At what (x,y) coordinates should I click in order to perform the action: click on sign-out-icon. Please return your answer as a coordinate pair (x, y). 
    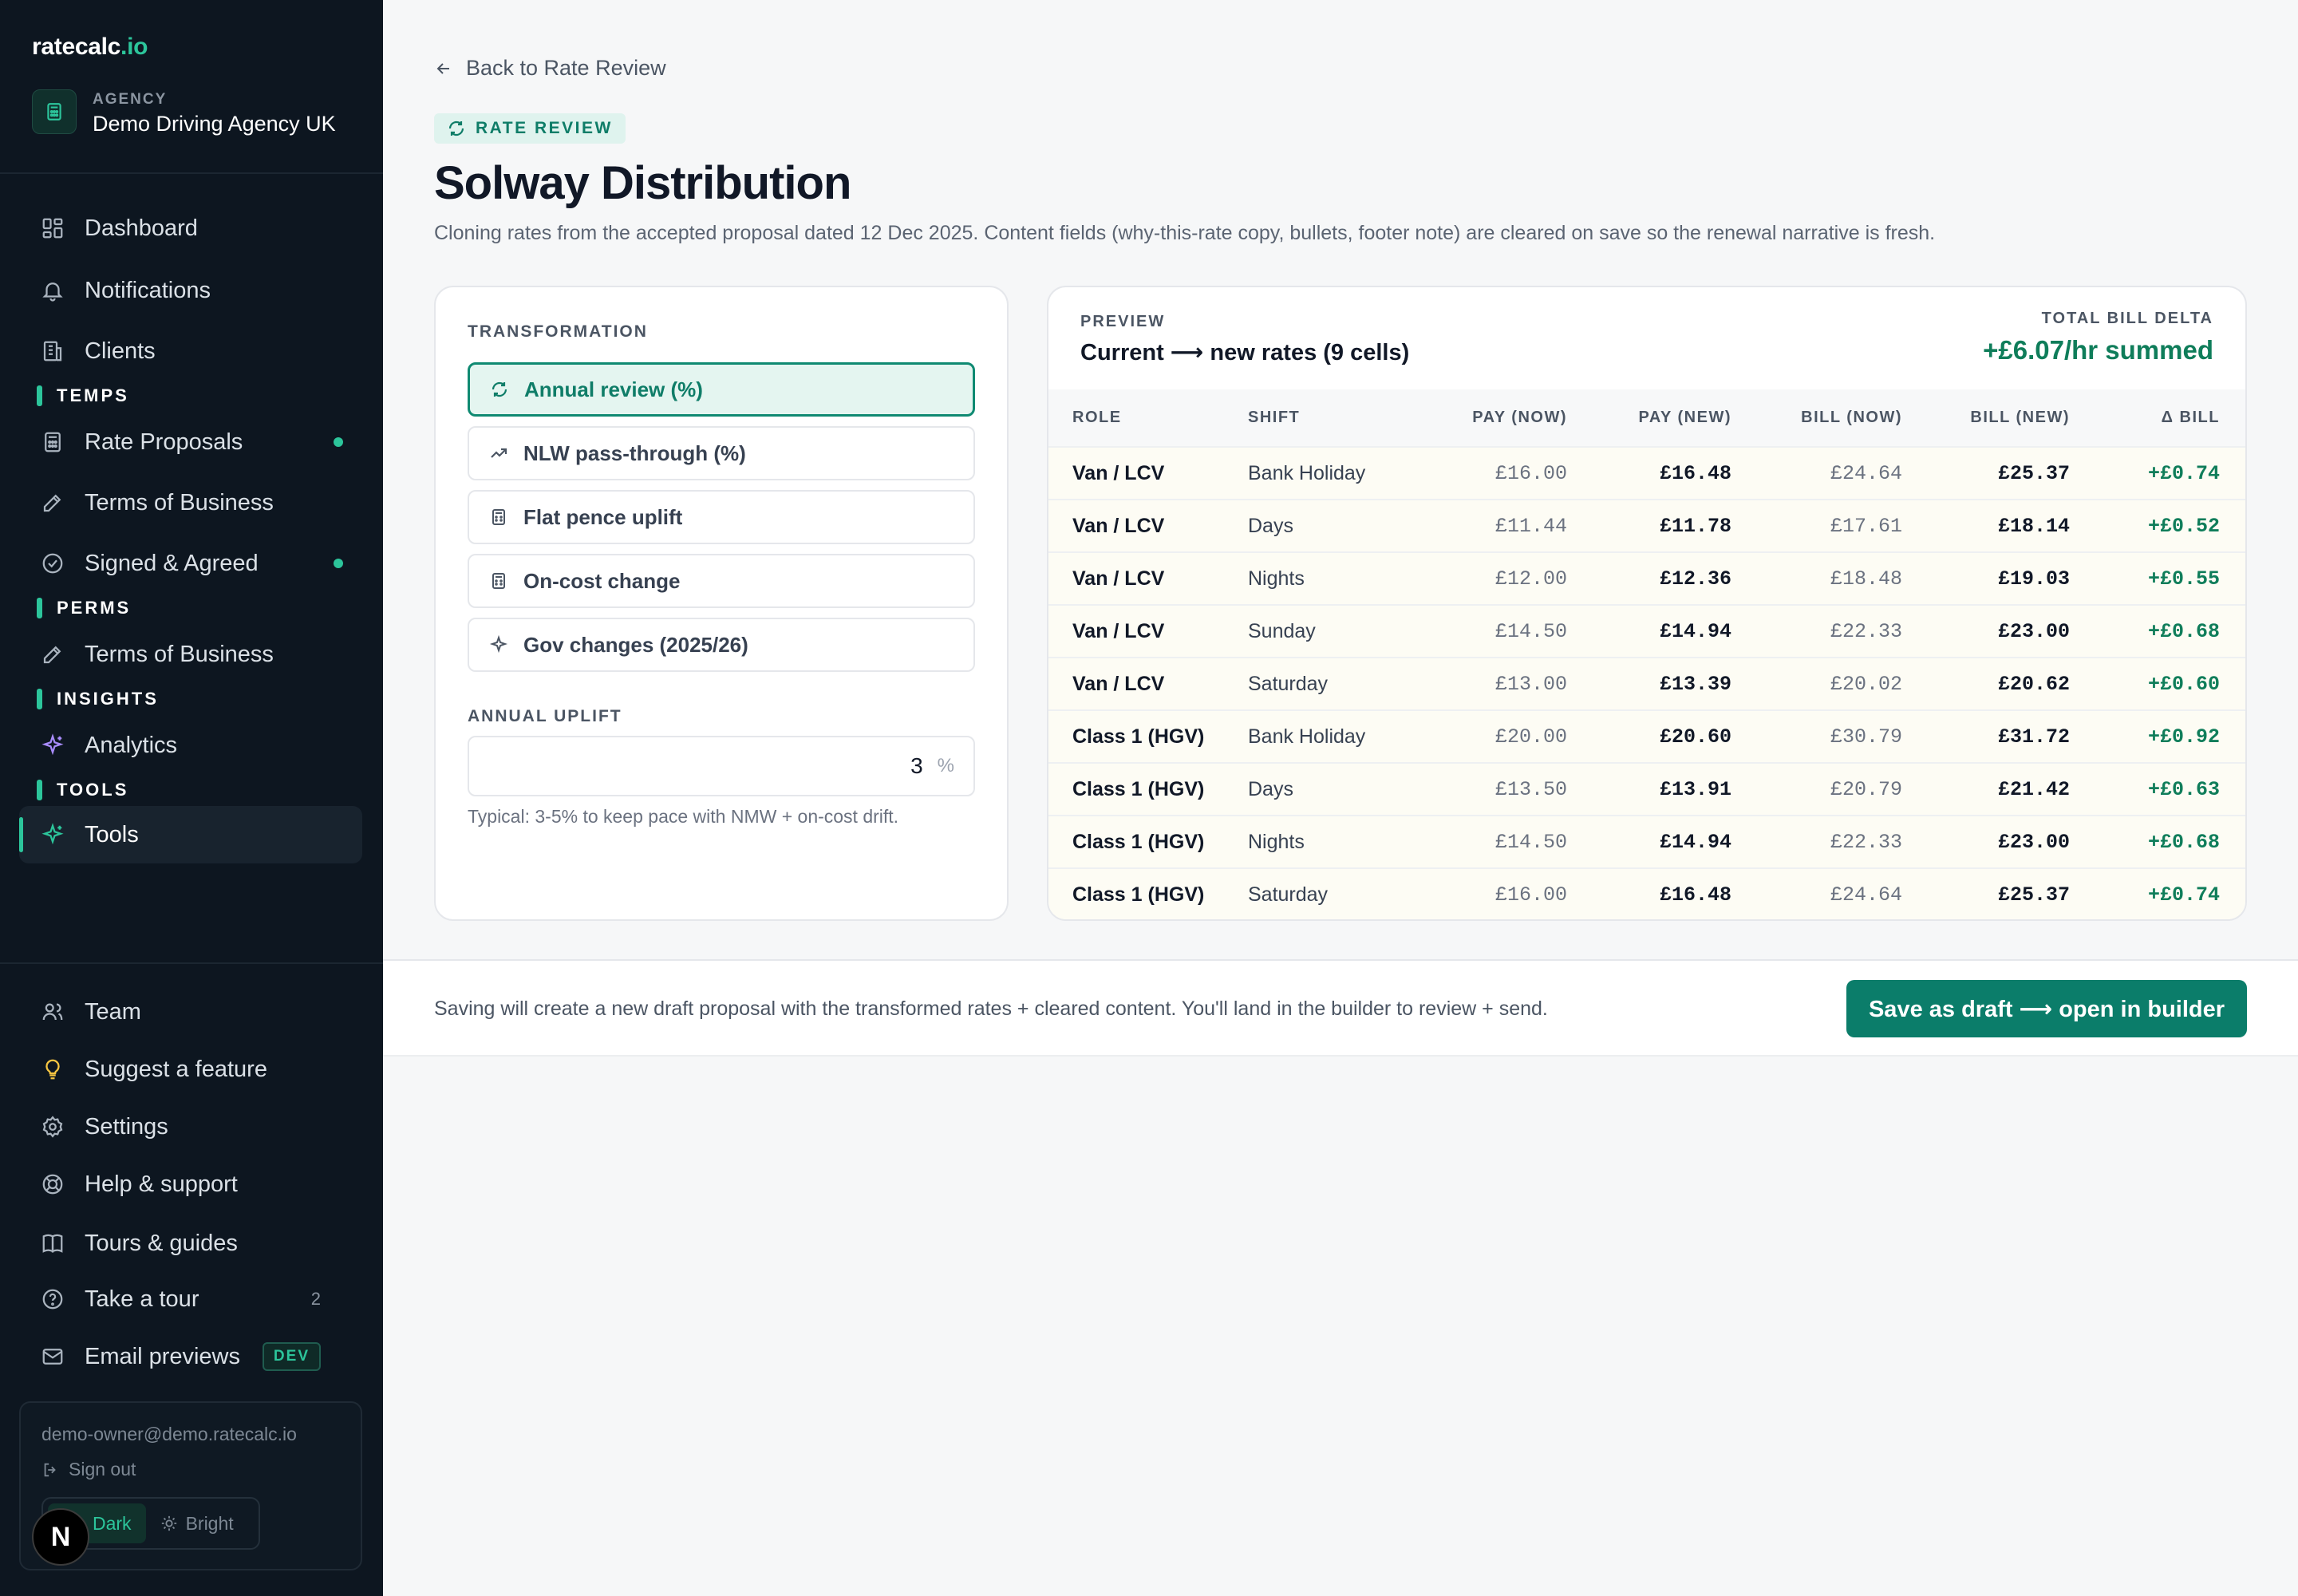
    Looking at the image, I should click on (50, 1470).